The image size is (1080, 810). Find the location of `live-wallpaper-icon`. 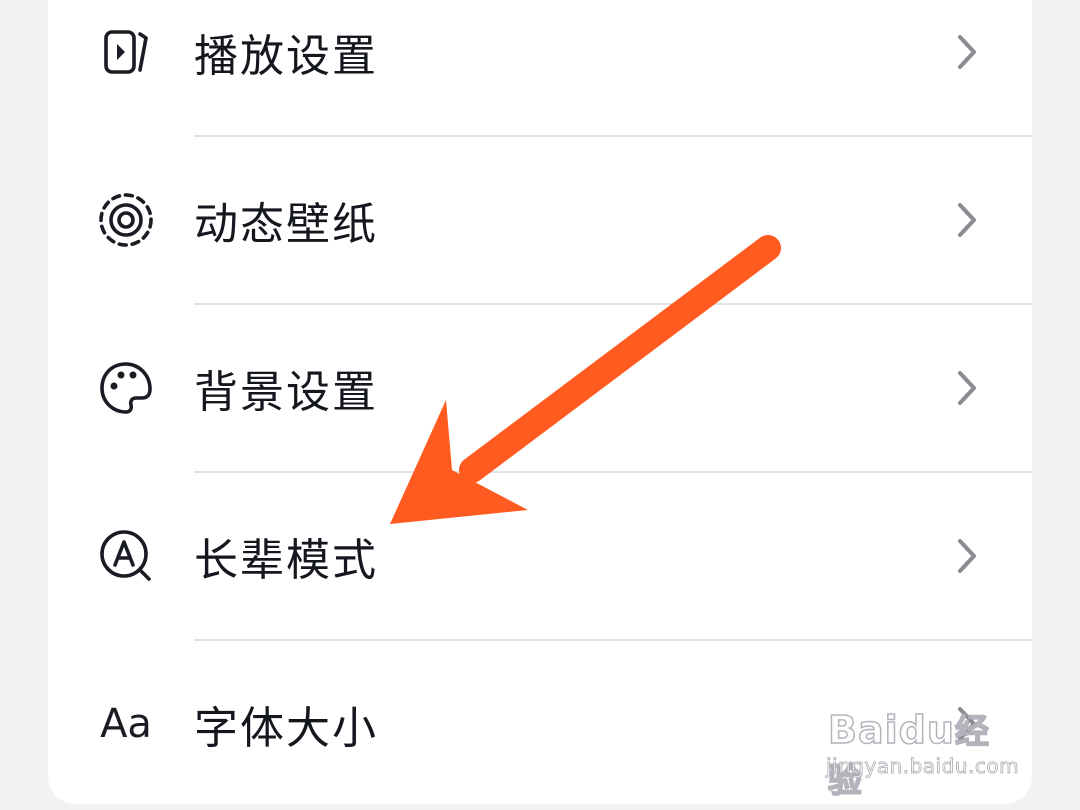

live-wallpaper-icon is located at coordinates (126, 220).